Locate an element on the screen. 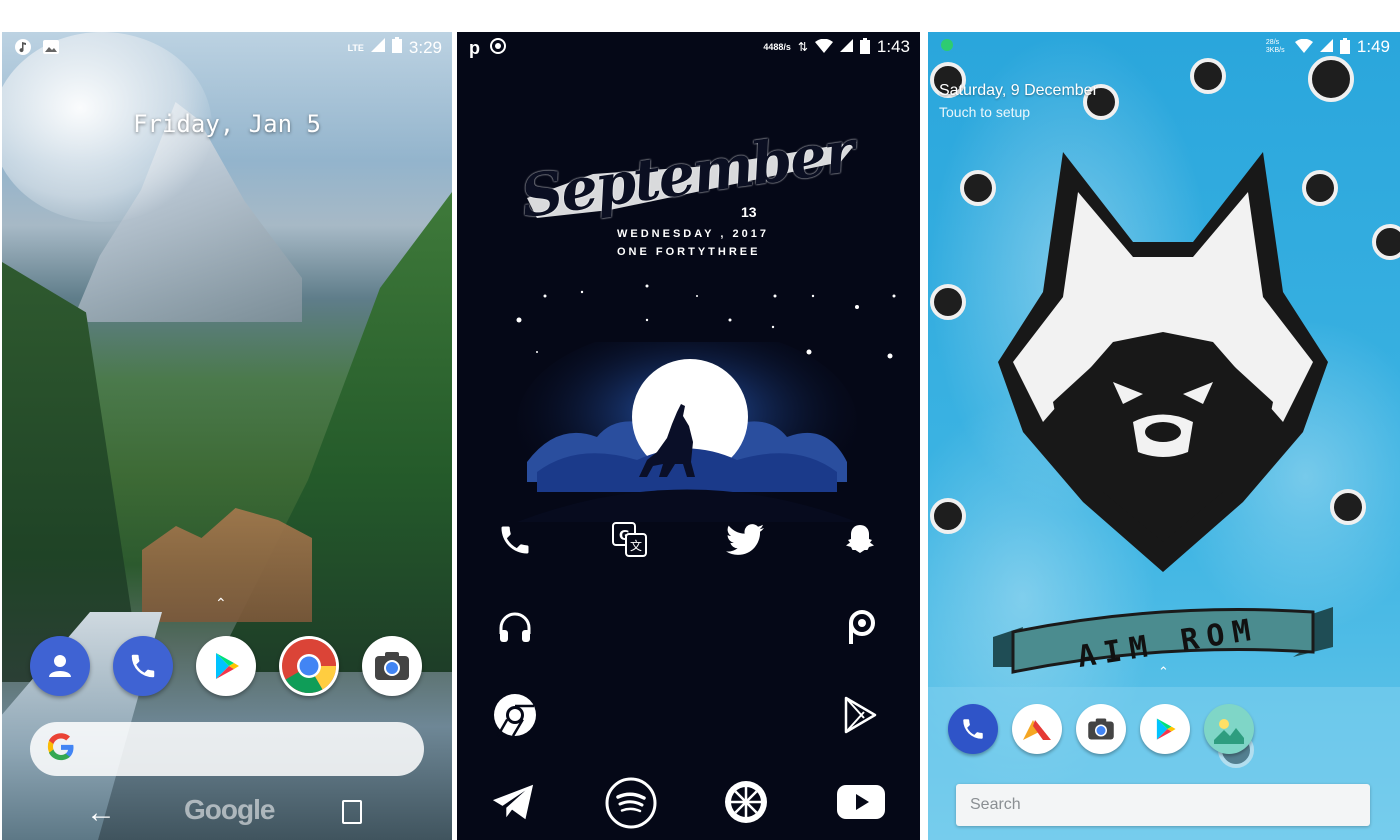  contacts-app-icon is located at coordinates (60, 666).